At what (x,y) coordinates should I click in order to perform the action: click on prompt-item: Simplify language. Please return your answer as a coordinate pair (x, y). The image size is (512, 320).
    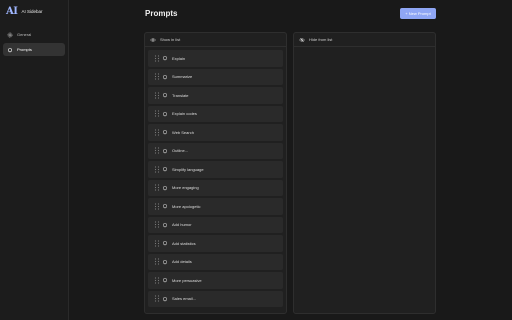
    Looking at the image, I should click on (215, 169).